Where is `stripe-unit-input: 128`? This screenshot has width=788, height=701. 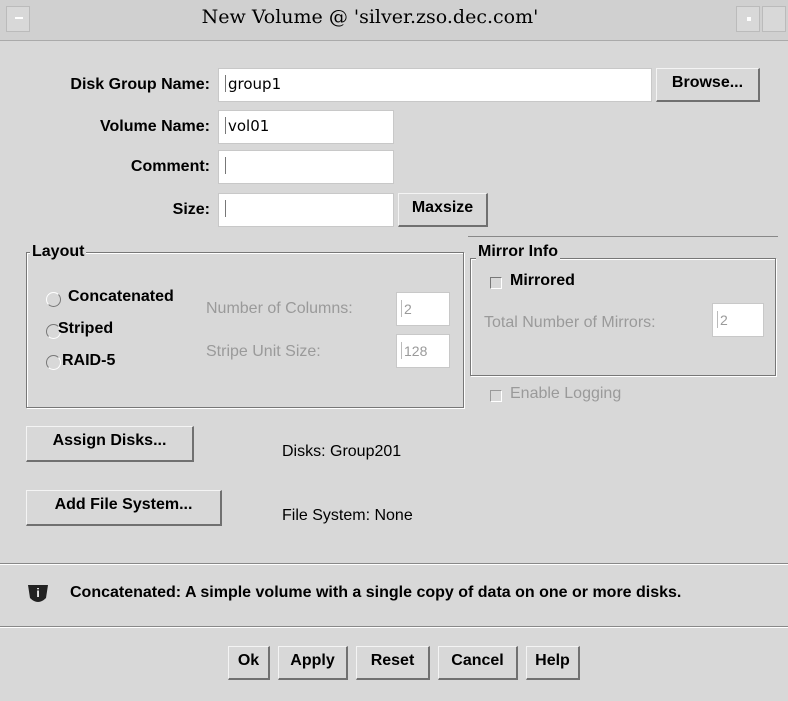
stripe-unit-input: 128 is located at coordinates (423, 351).